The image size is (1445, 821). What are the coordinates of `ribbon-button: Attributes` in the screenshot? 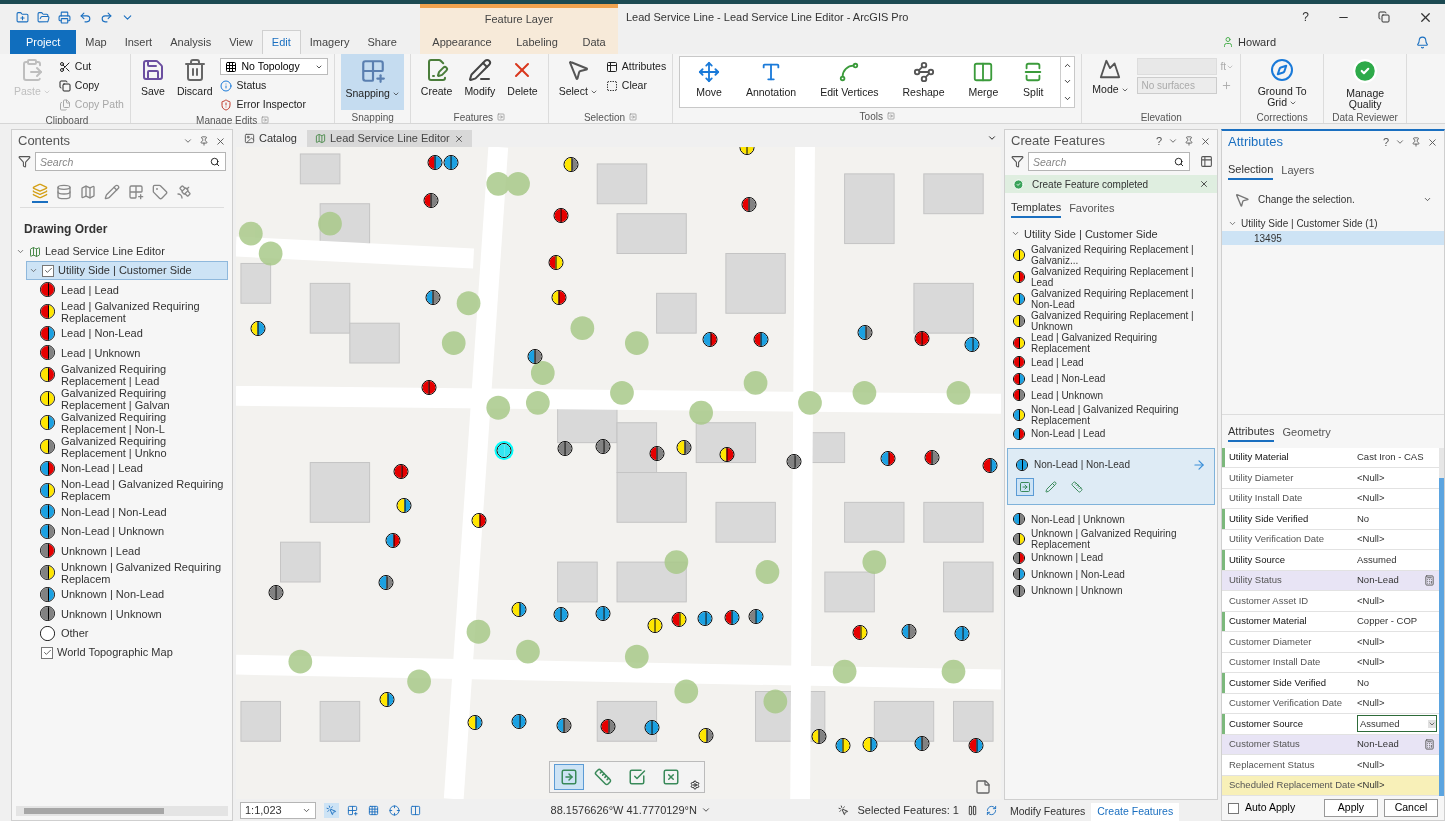 It's located at (636, 66).